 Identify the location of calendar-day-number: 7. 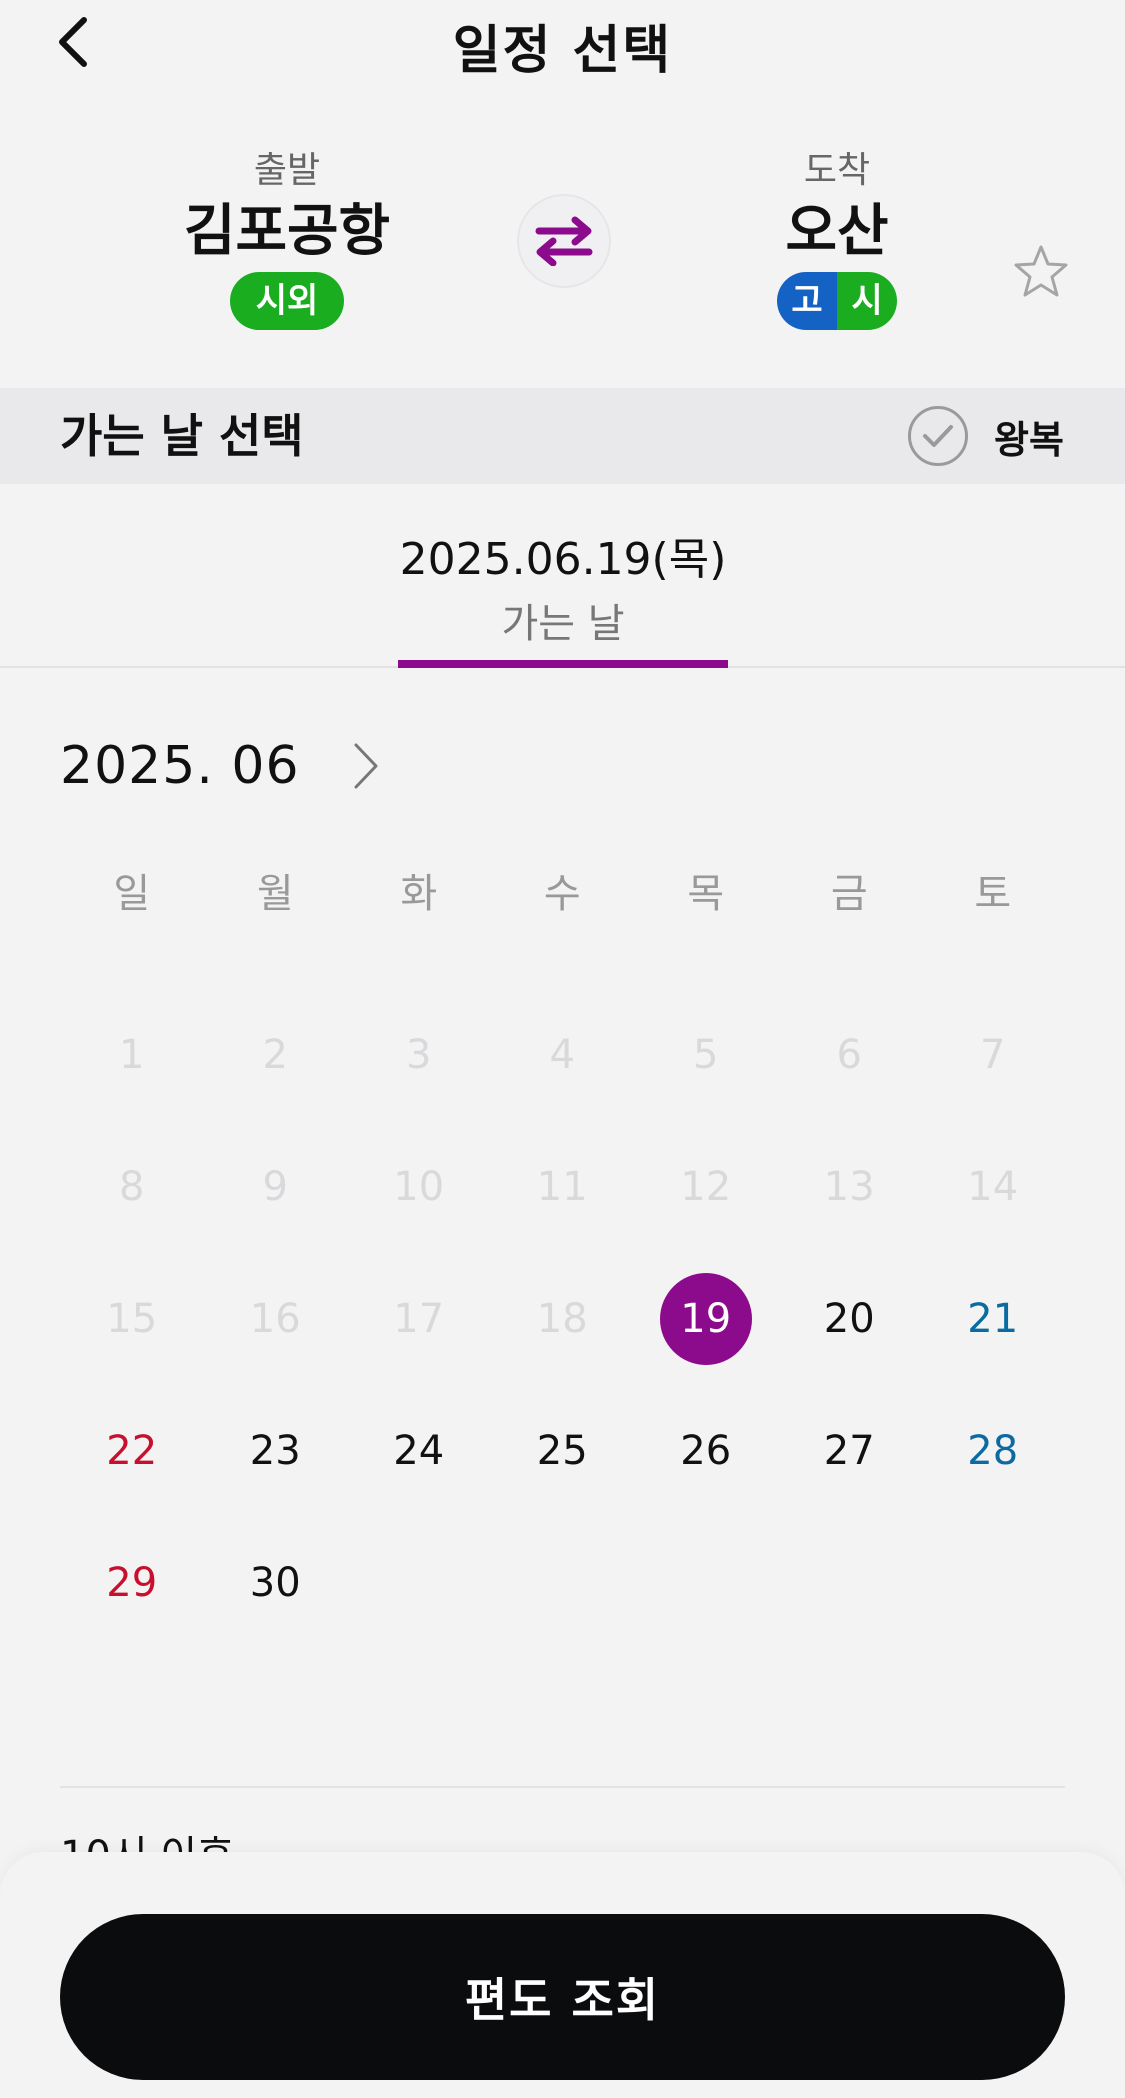
(993, 1055).